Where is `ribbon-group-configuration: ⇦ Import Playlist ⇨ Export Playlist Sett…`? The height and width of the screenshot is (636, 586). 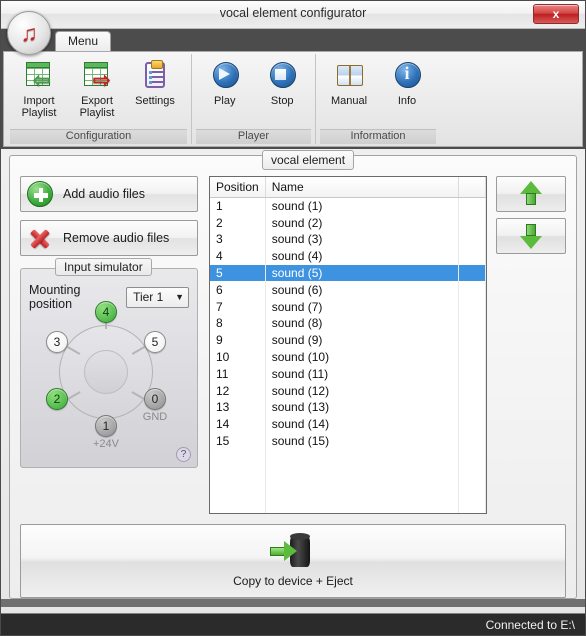
ribbon-group-configuration: ⇦ Import Playlist ⇨ Export Playlist Sett… is located at coordinates (99, 99).